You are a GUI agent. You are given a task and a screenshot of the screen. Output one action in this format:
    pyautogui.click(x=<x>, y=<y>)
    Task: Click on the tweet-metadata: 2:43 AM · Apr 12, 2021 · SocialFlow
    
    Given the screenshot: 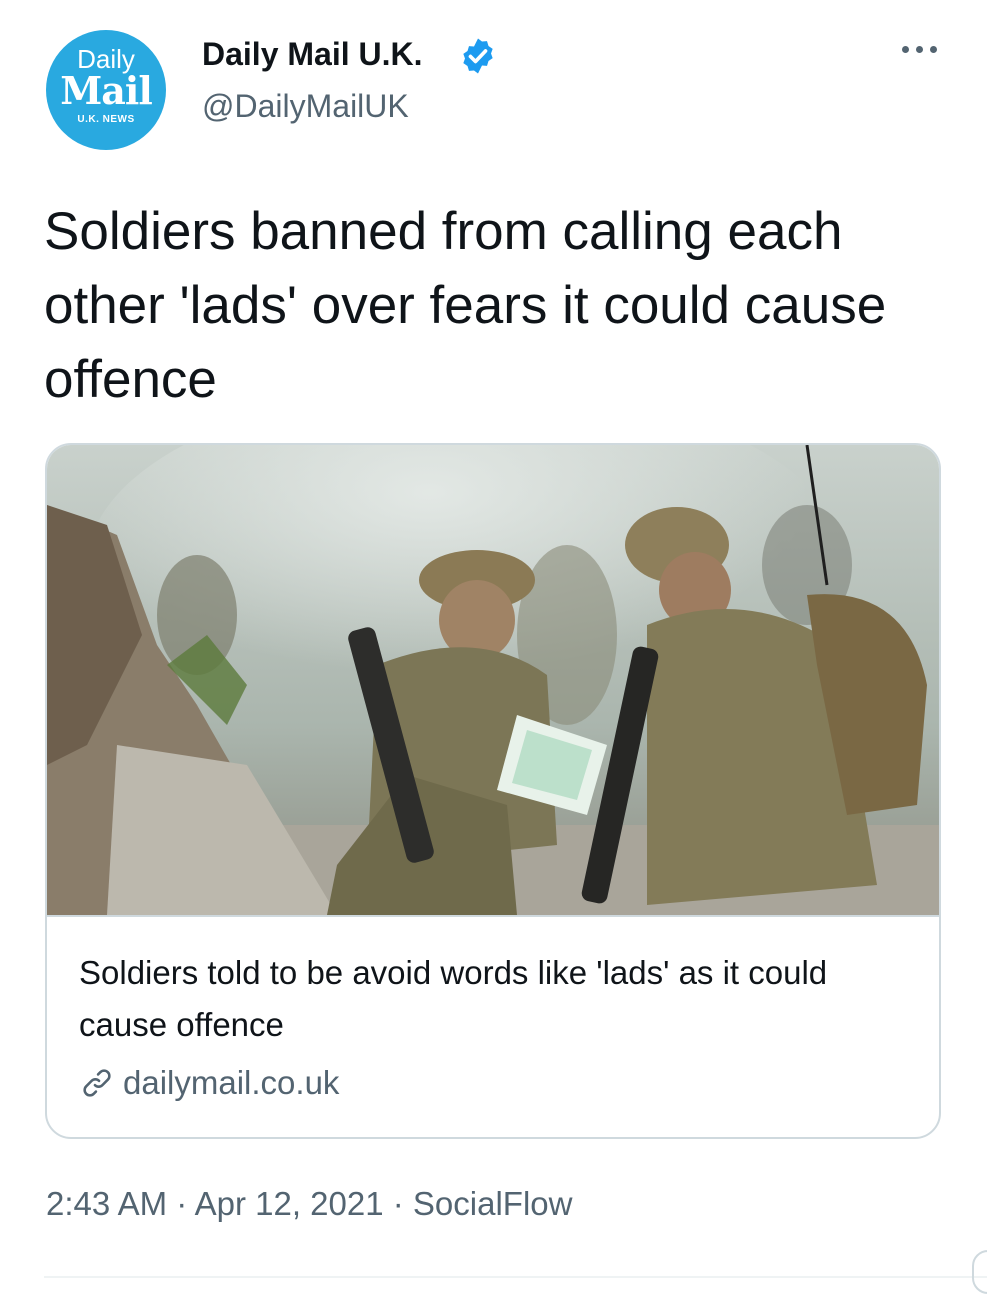 What is the action you would take?
    pyautogui.click(x=309, y=1204)
    